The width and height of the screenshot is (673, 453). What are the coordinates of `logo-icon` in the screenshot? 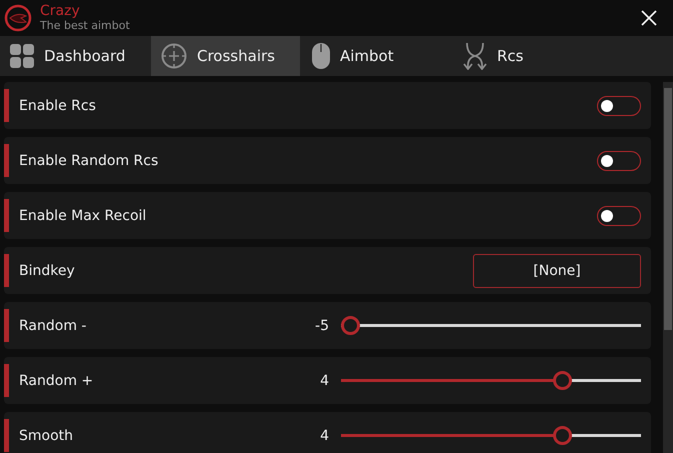 It's located at (18, 18).